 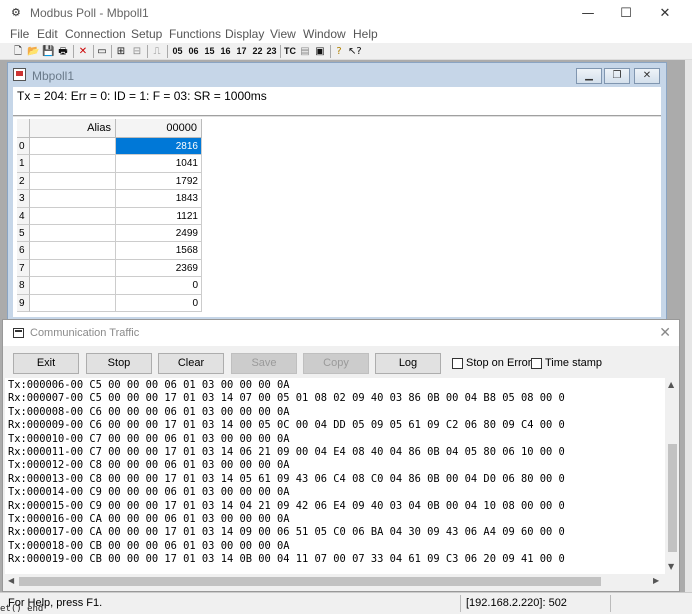 I want to click on status-divider, so click(x=460, y=603).